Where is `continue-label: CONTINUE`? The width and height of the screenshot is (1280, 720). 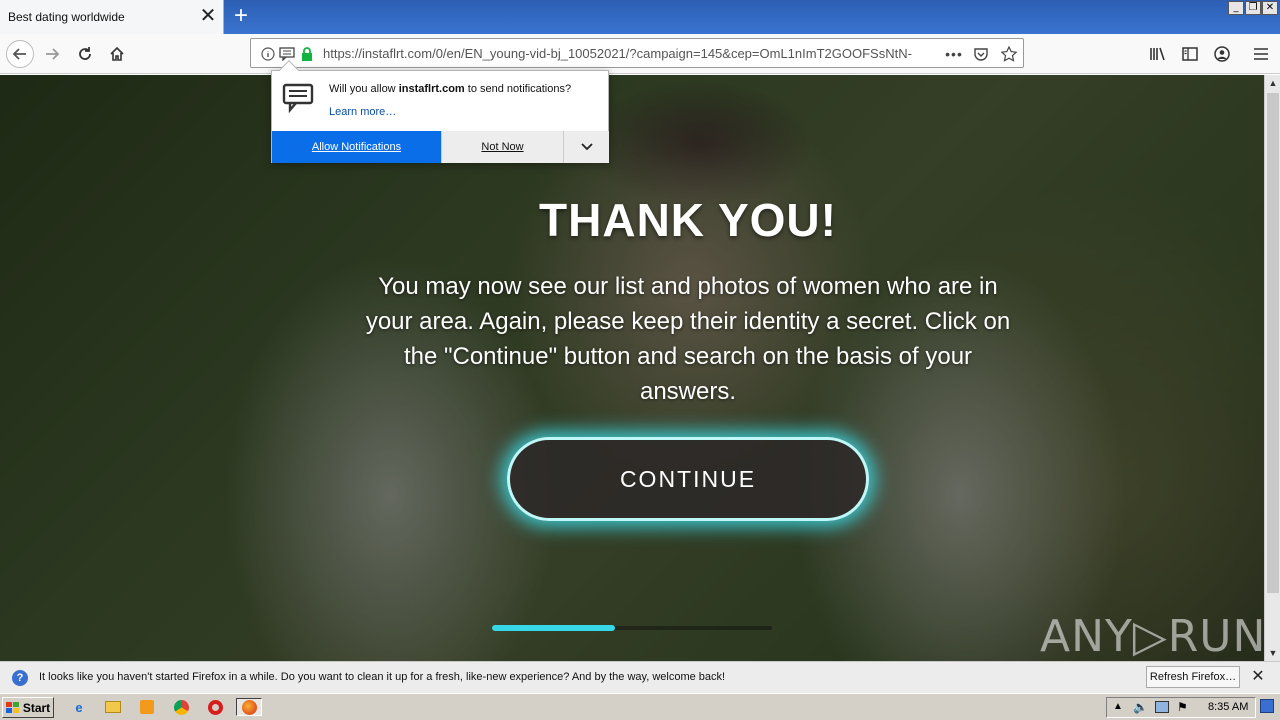 continue-label: CONTINUE is located at coordinates (688, 478).